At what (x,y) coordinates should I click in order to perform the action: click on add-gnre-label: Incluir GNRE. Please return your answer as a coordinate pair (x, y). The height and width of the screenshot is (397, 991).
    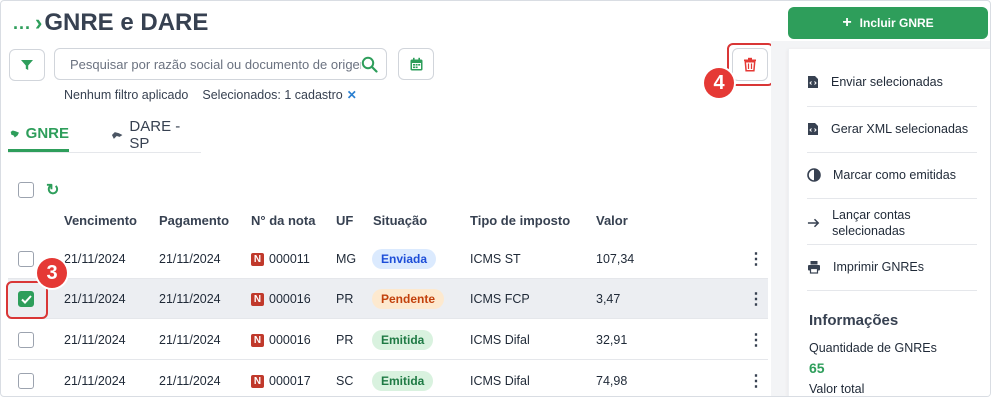
    Looking at the image, I should click on (896, 23).